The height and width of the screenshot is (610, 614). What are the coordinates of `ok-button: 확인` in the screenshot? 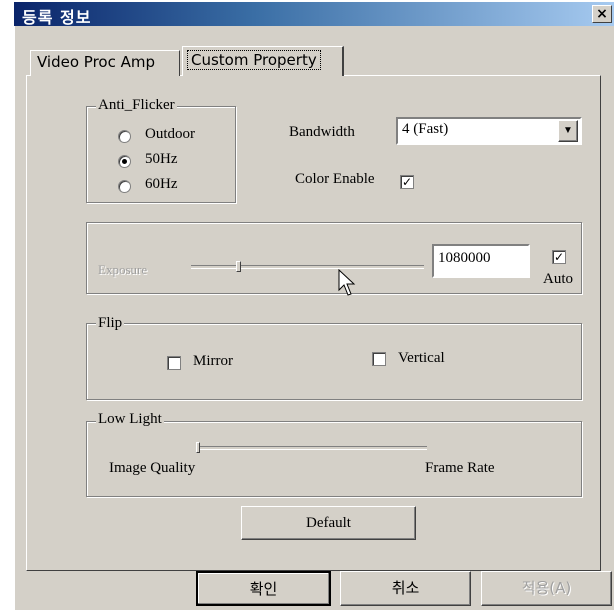 It's located at (263, 588).